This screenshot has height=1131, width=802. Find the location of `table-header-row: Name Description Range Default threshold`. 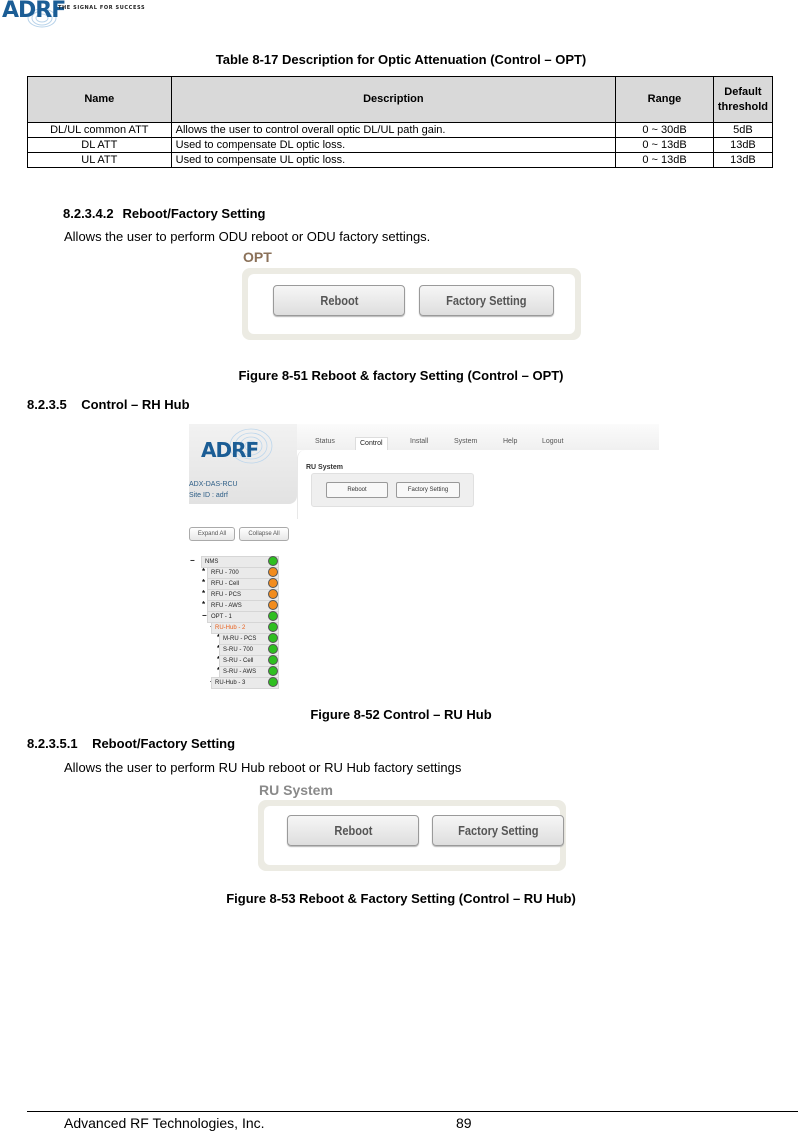

table-header-row: Name Description Range Default threshold is located at coordinates (400, 99).